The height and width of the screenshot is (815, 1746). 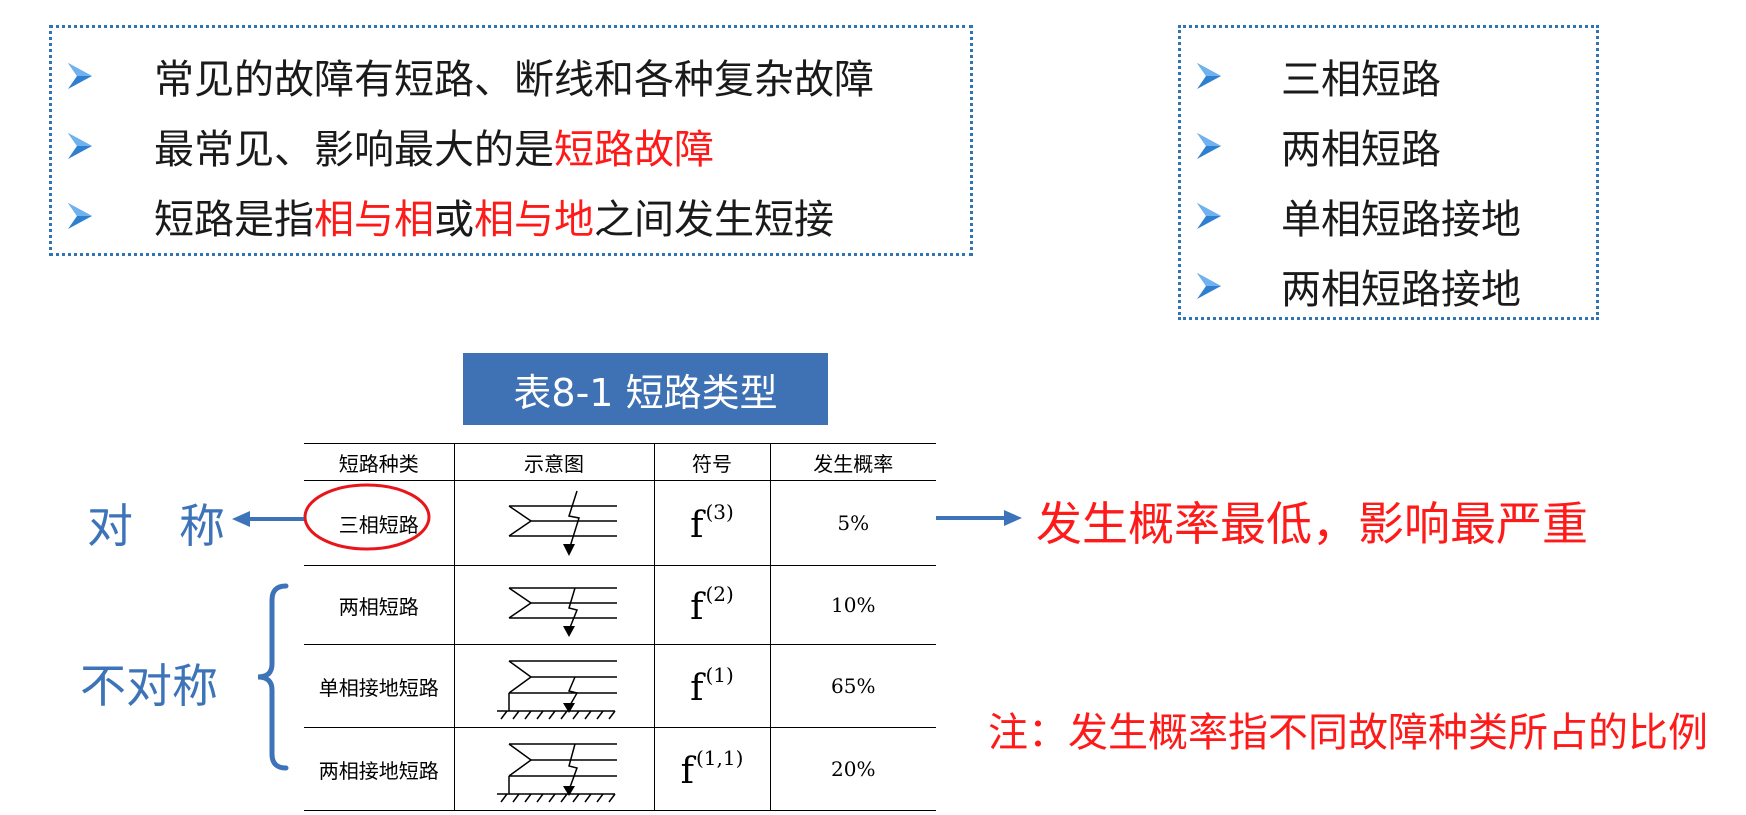 What do you see at coordinates (494, 220) in the screenshot?
I see `bullet-text: 短路是指相与相或相与地之间发生短接` at bounding box center [494, 220].